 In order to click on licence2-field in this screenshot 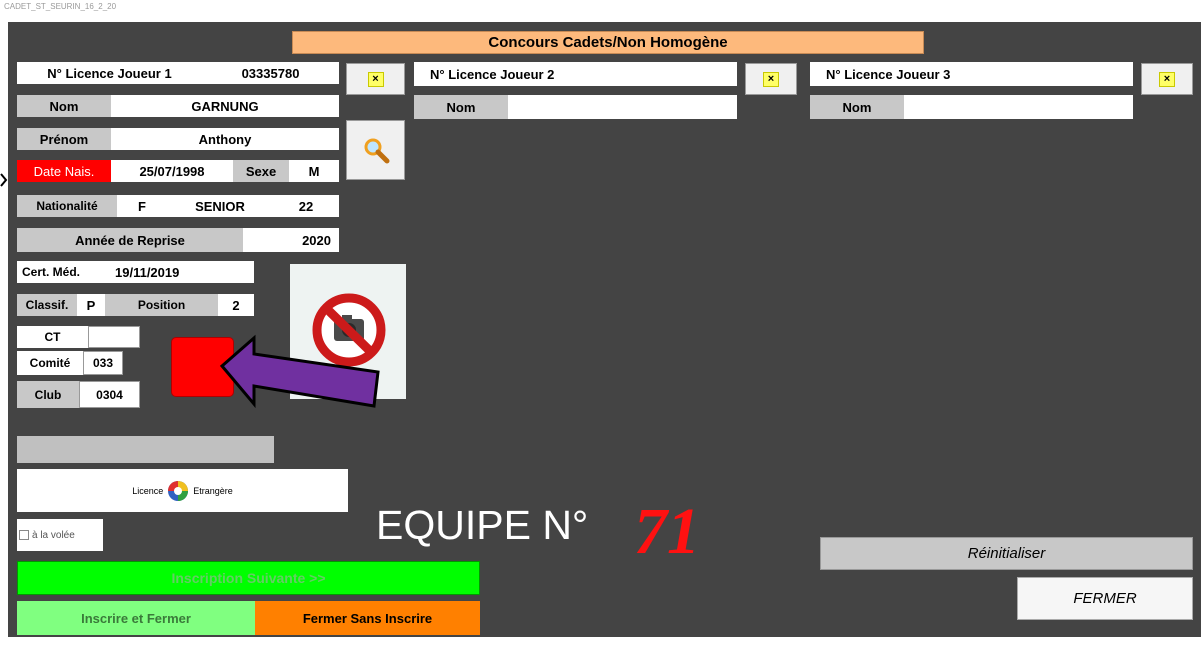, I will do `click(665, 74)`.